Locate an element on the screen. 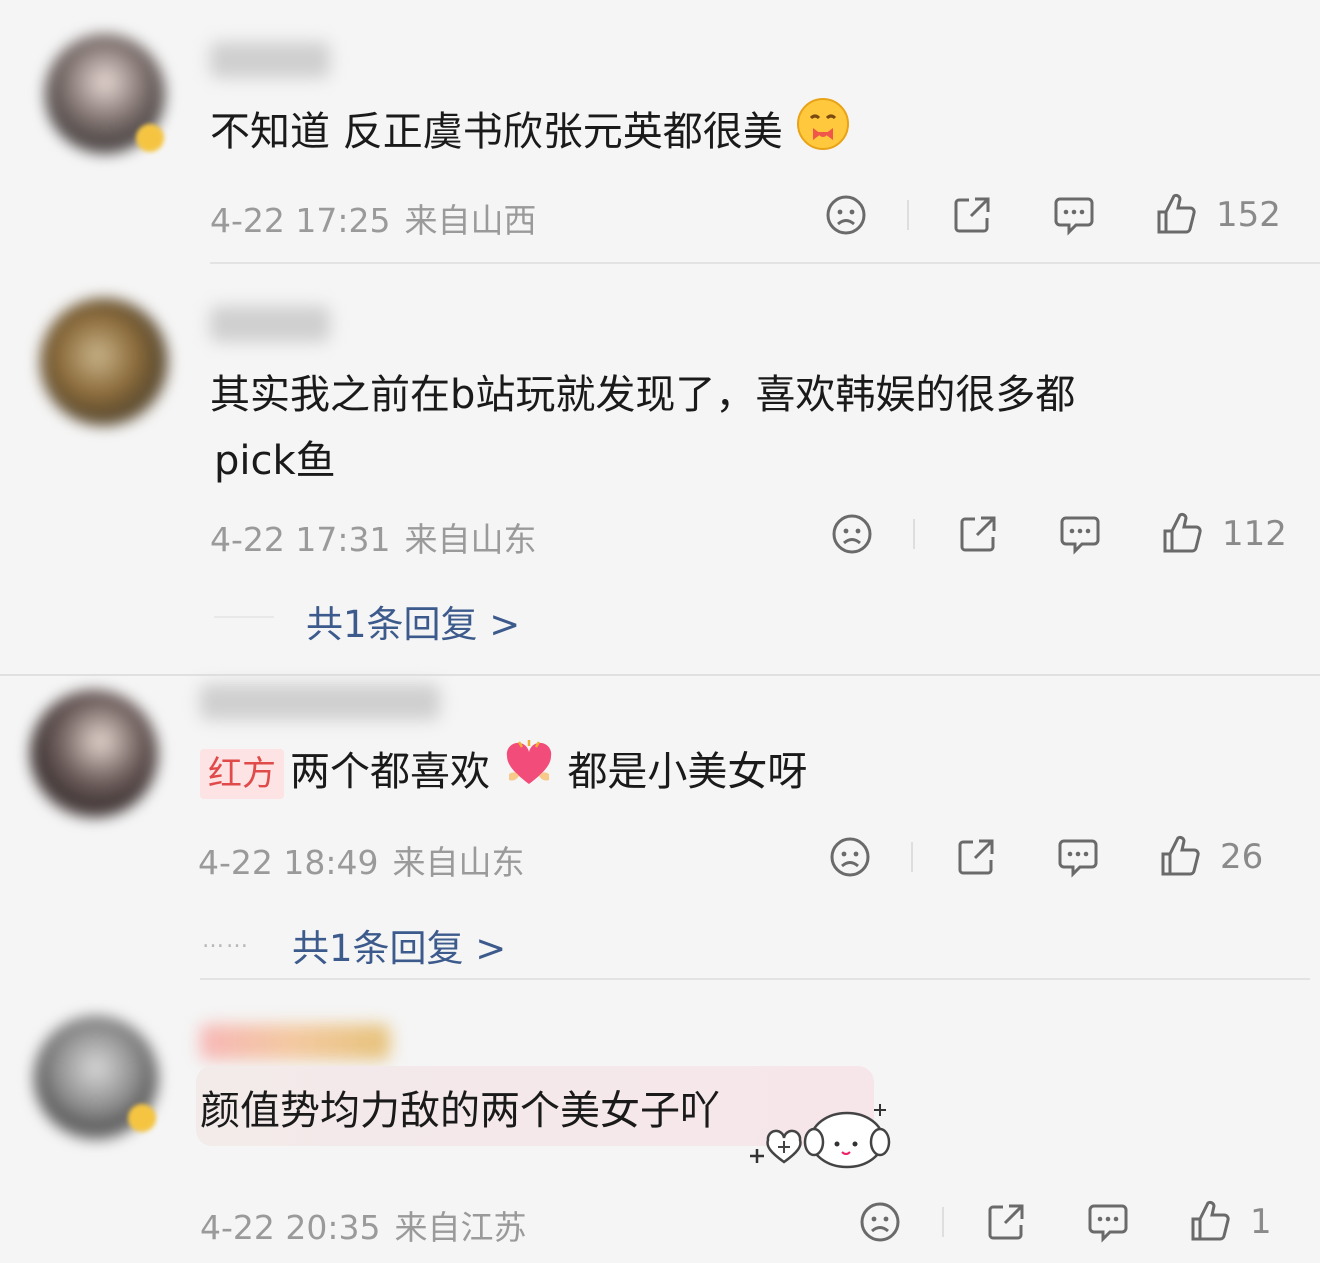 Image resolution: width=1320 pixels, height=1263 pixels. comment-text-content: 颜值势均力敌的两个美女子吖 is located at coordinates (460, 1111).